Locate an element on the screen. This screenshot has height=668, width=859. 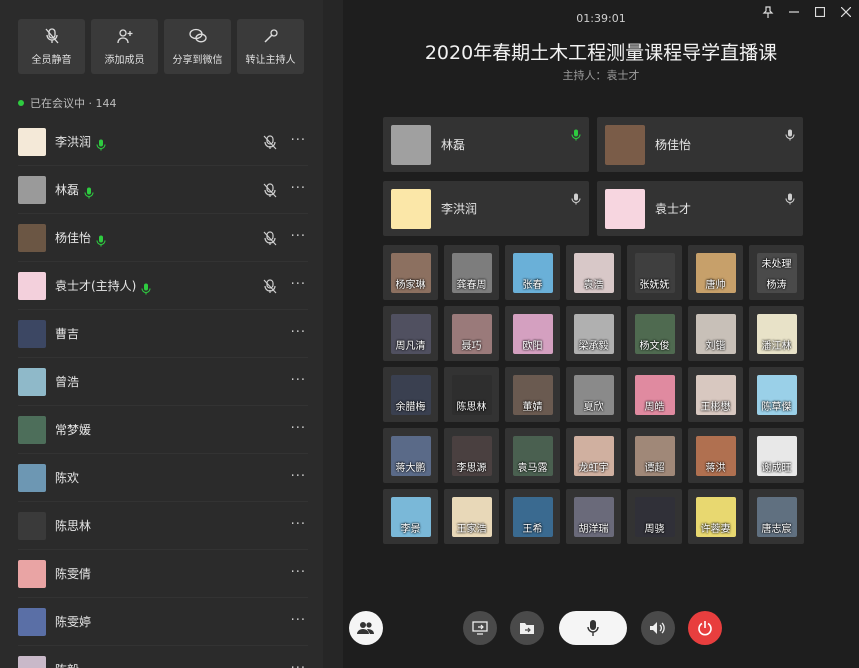
participant-tile: 潘江林 is located at coordinates (776, 333).